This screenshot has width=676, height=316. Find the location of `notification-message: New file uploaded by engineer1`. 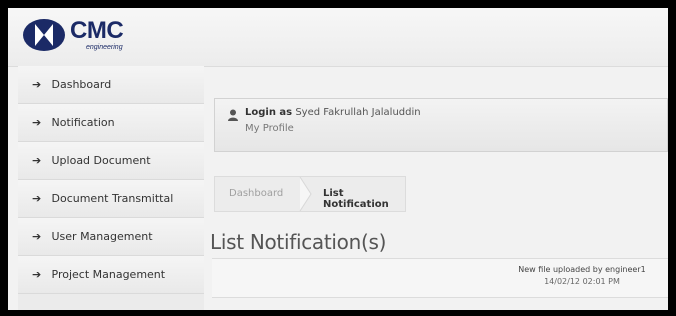

notification-message: New file uploaded by engineer1 is located at coordinates (582, 269).